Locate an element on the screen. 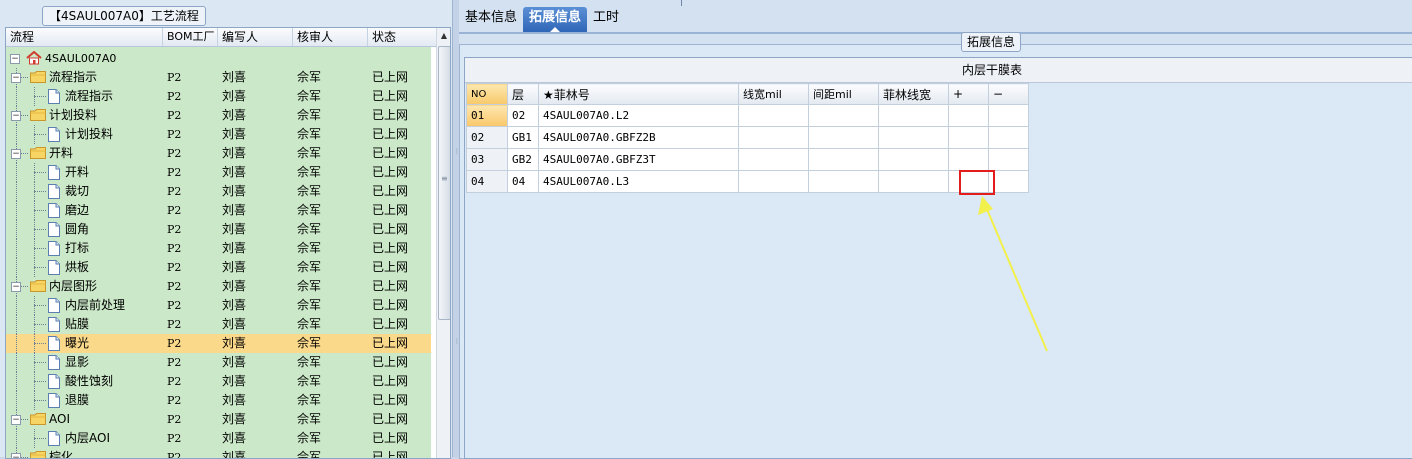  table-row: 01 02 4SAUL007A0.L2 is located at coordinates (747, 115).